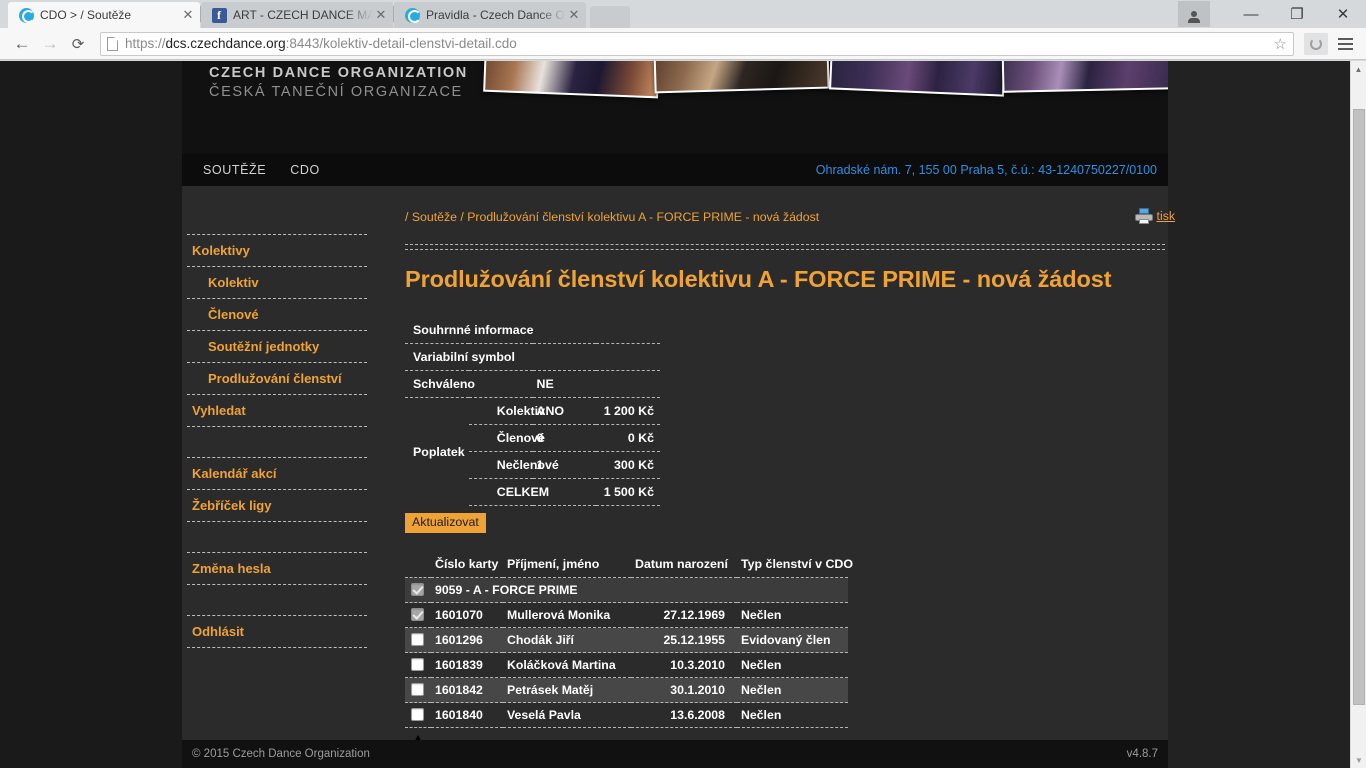  I want to click on column-name: Příjmení, jméno, so click(567, 565).